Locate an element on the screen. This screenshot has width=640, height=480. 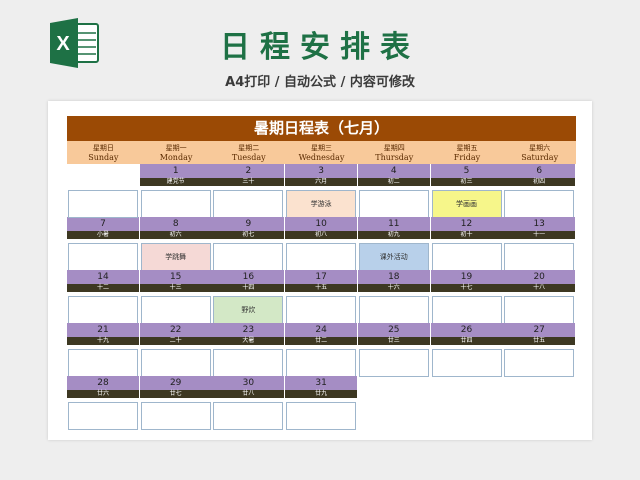
weekday-monday: 星期一 Monday is located at coordinates (176, 152).